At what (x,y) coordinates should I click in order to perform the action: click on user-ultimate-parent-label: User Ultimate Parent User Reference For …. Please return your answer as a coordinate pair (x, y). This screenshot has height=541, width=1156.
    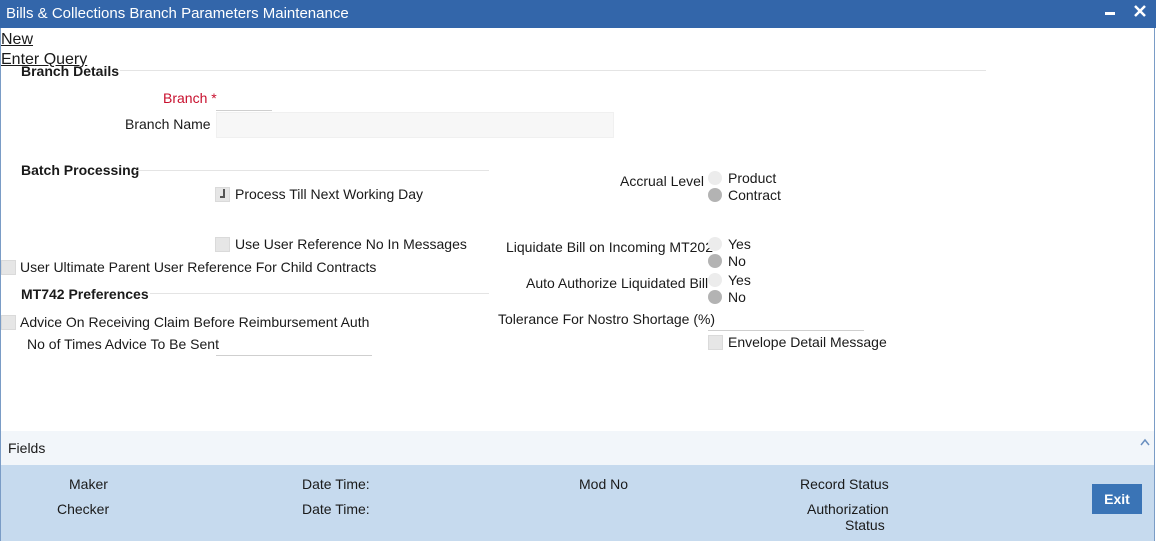
    Looking at the image, I should click on (198, 267).